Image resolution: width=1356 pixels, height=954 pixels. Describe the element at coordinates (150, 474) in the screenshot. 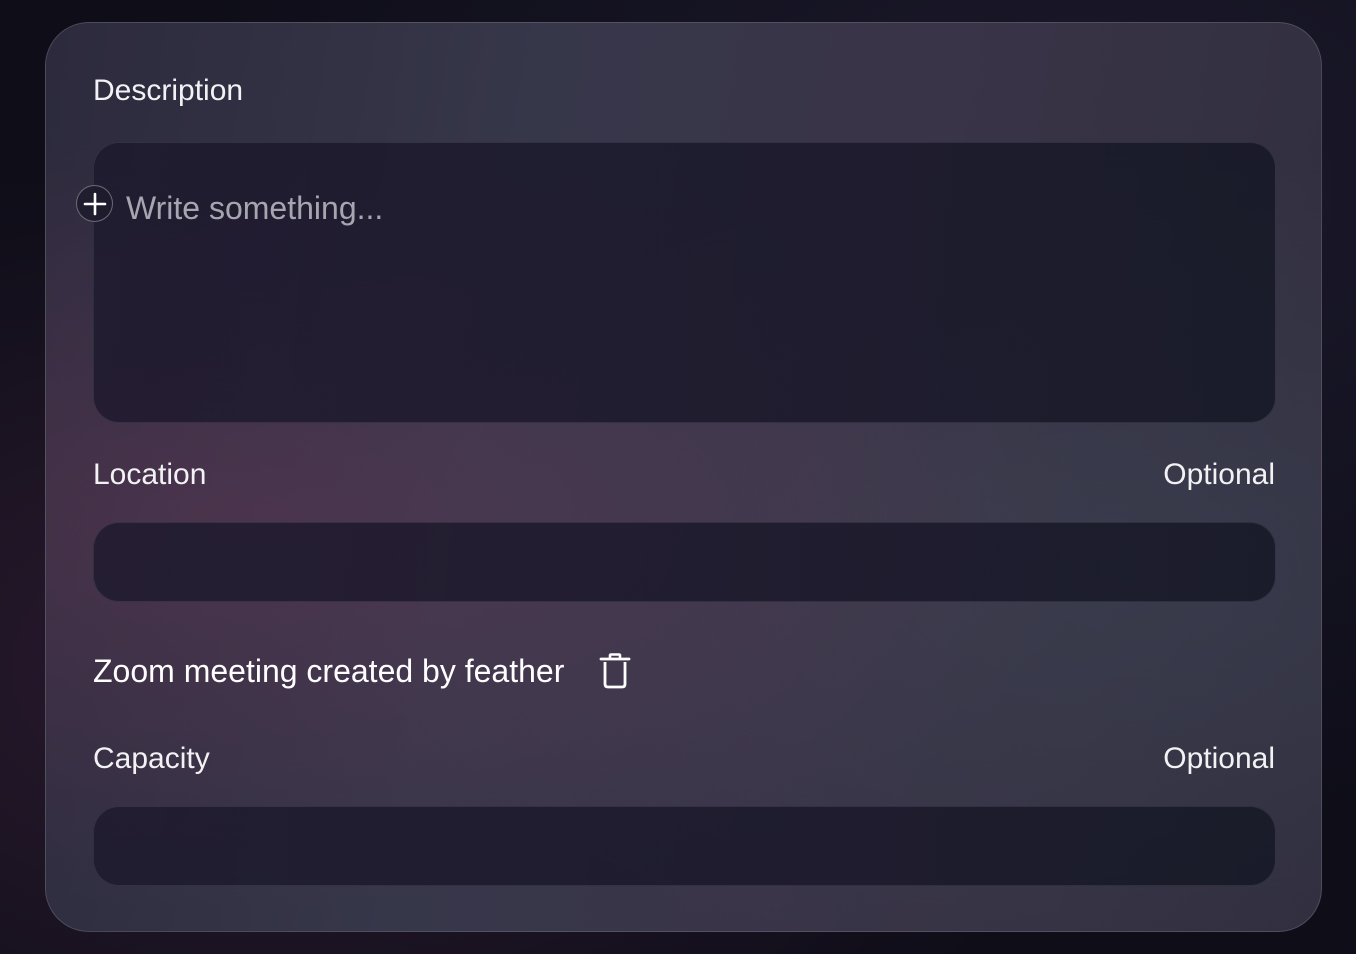

I see `location-label: Location` at that location.